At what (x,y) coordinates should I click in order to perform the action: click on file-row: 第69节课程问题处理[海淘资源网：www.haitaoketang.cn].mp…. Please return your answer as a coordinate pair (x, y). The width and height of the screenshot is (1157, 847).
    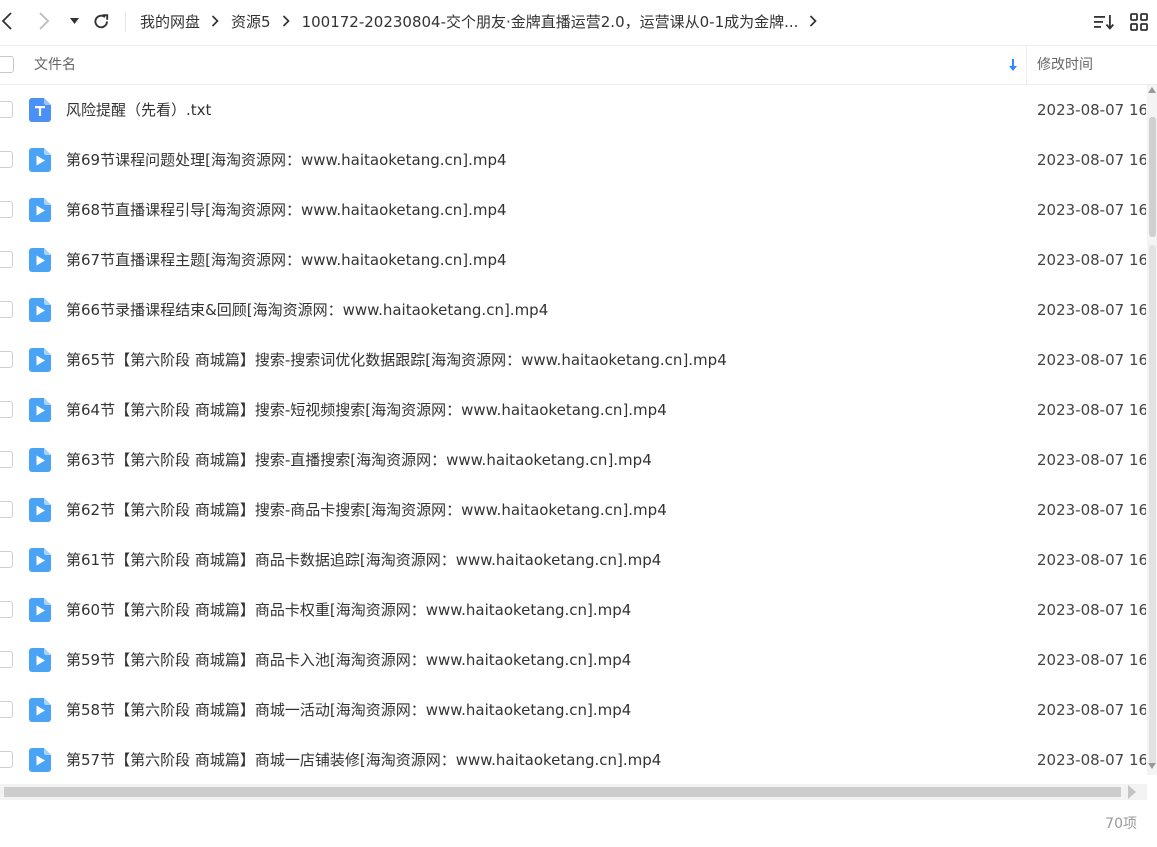
    Looking at the image, I should click on (573, 160).